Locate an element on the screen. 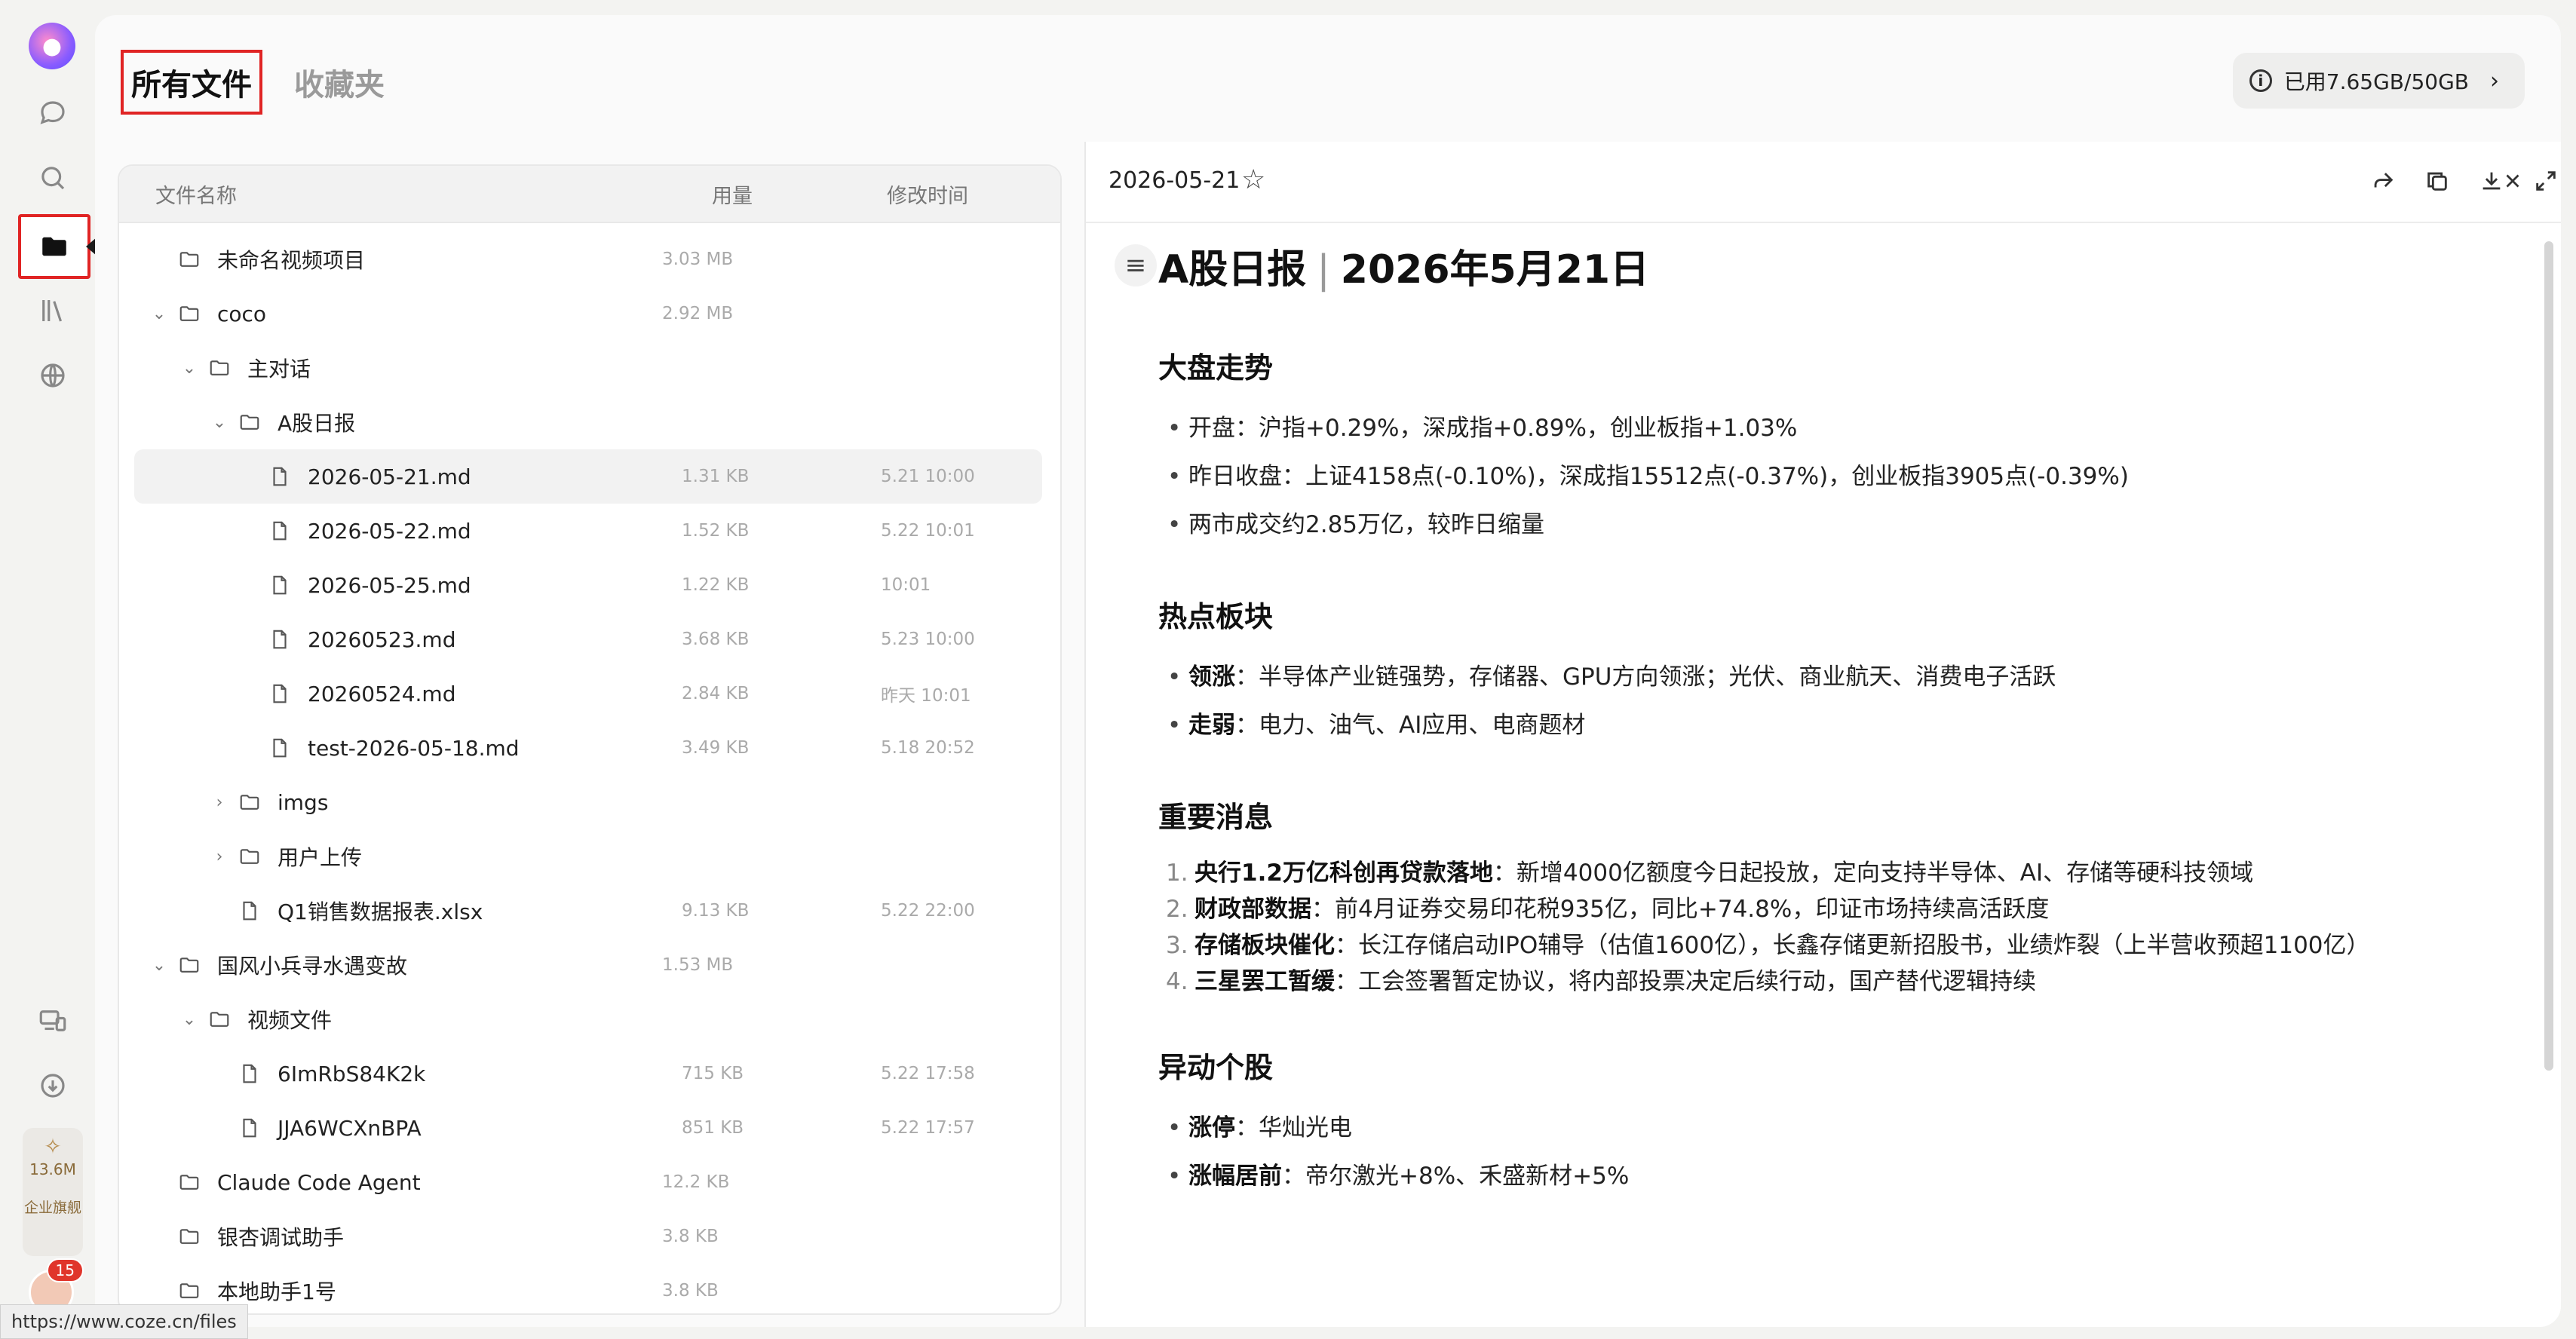  row-name: Q1销售数据报表.xlsx is located at coordinates (380, 912).